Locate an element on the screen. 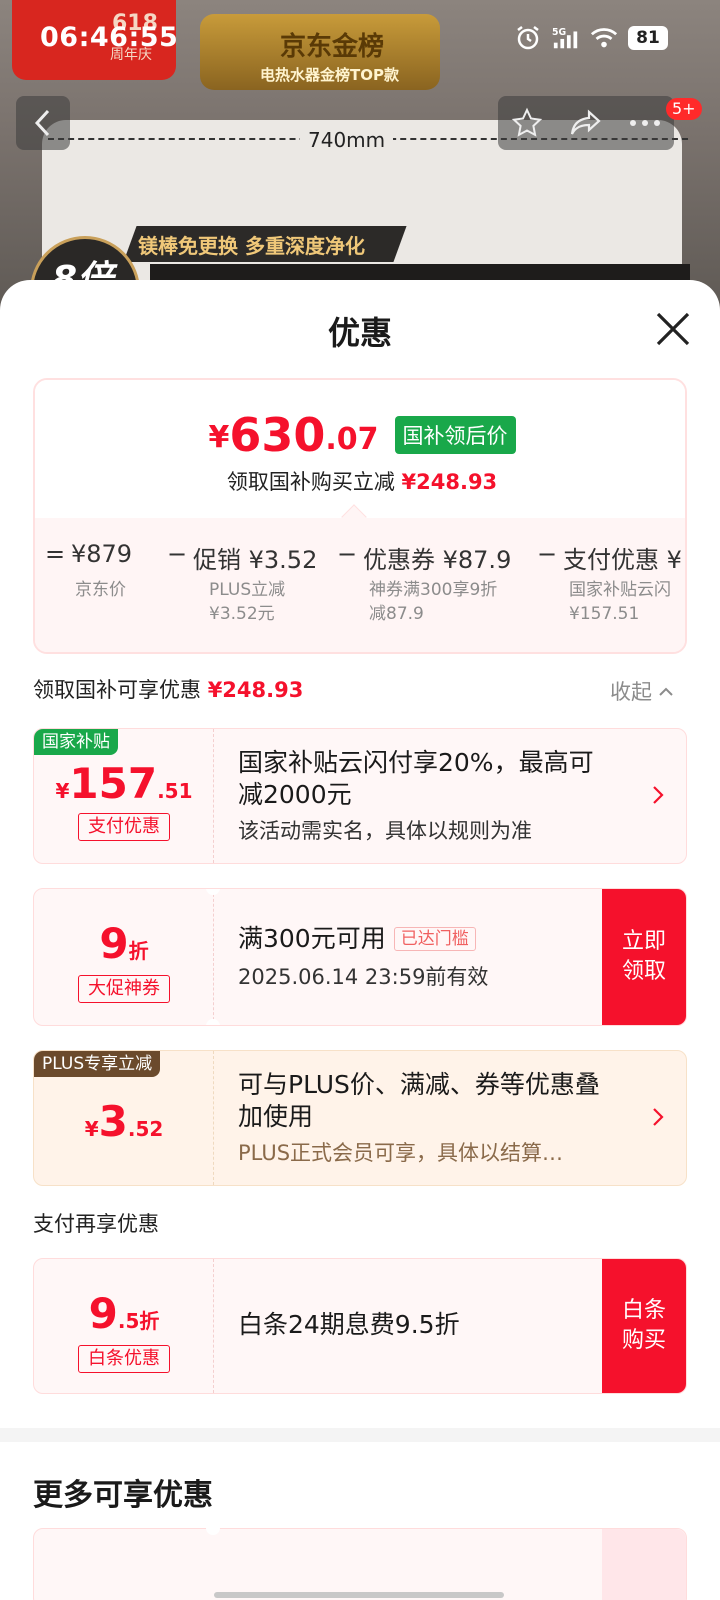  savings-amount: ¥248.93 is located at coordinates (449, 482).